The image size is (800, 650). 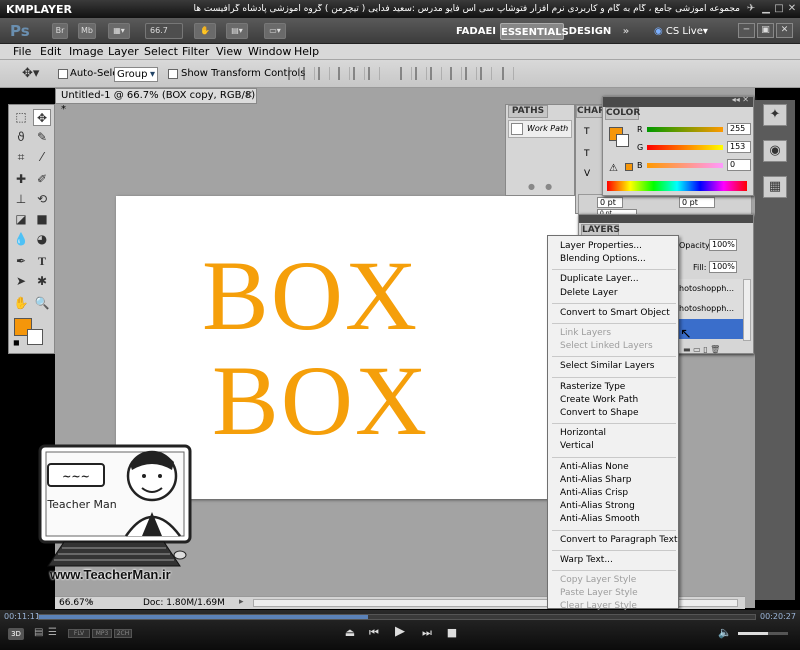 I want to click on menu-help: Help, so click(x=306, y=51).